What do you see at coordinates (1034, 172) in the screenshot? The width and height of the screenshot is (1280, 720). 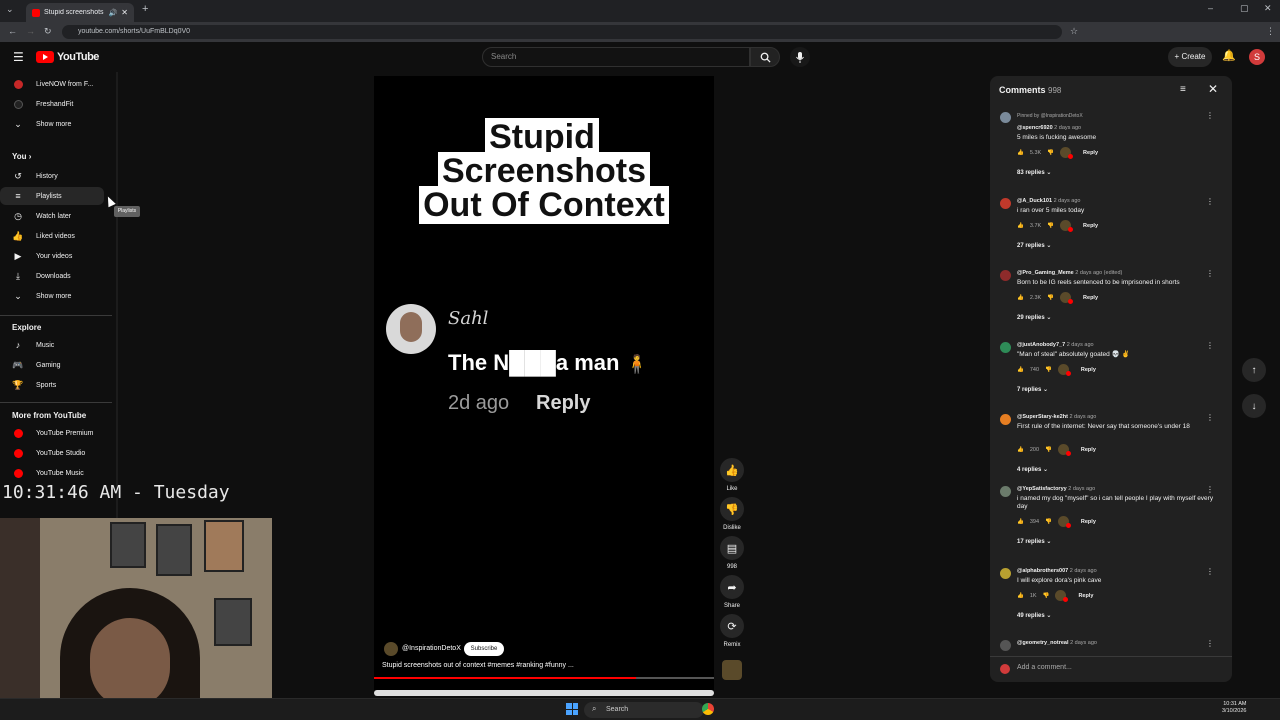 I see `view-replies-button: 83 replies ⌄` at bounding box center [1034, 172].